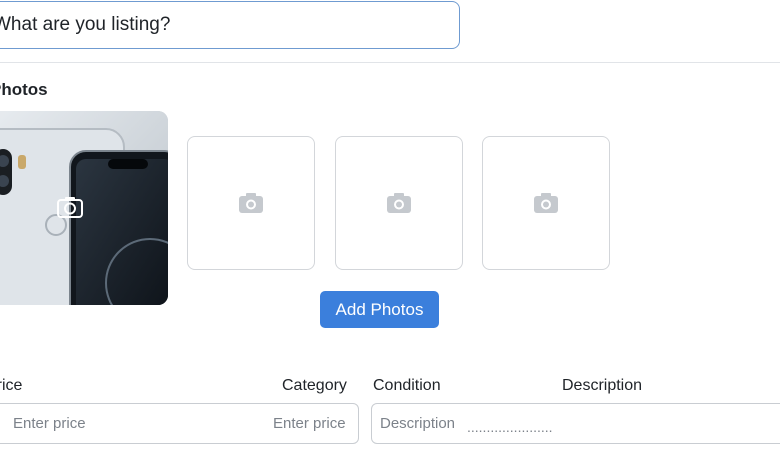  What do you see at coordinates (11, 385) in the screenshot?
I see `price-label: Price` at bounding box center [11, 385].